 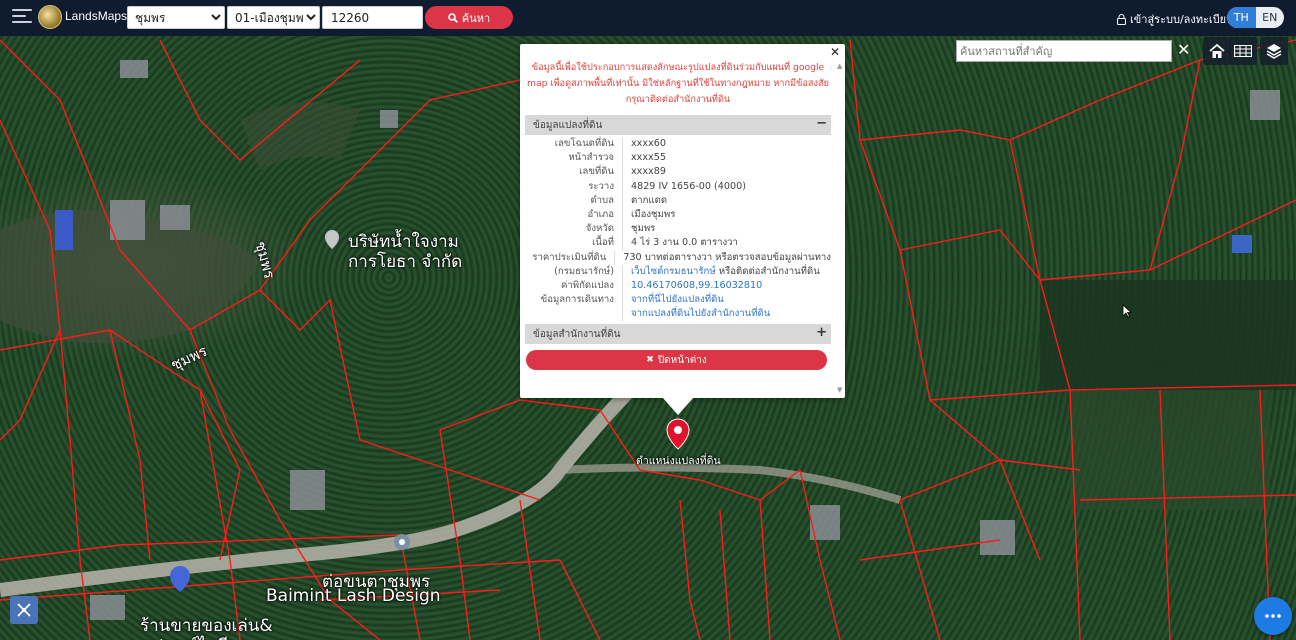 I want to click on section-office-title: ข้อมูลสำนักงานที่ดิน, so click(x=577, y=334).